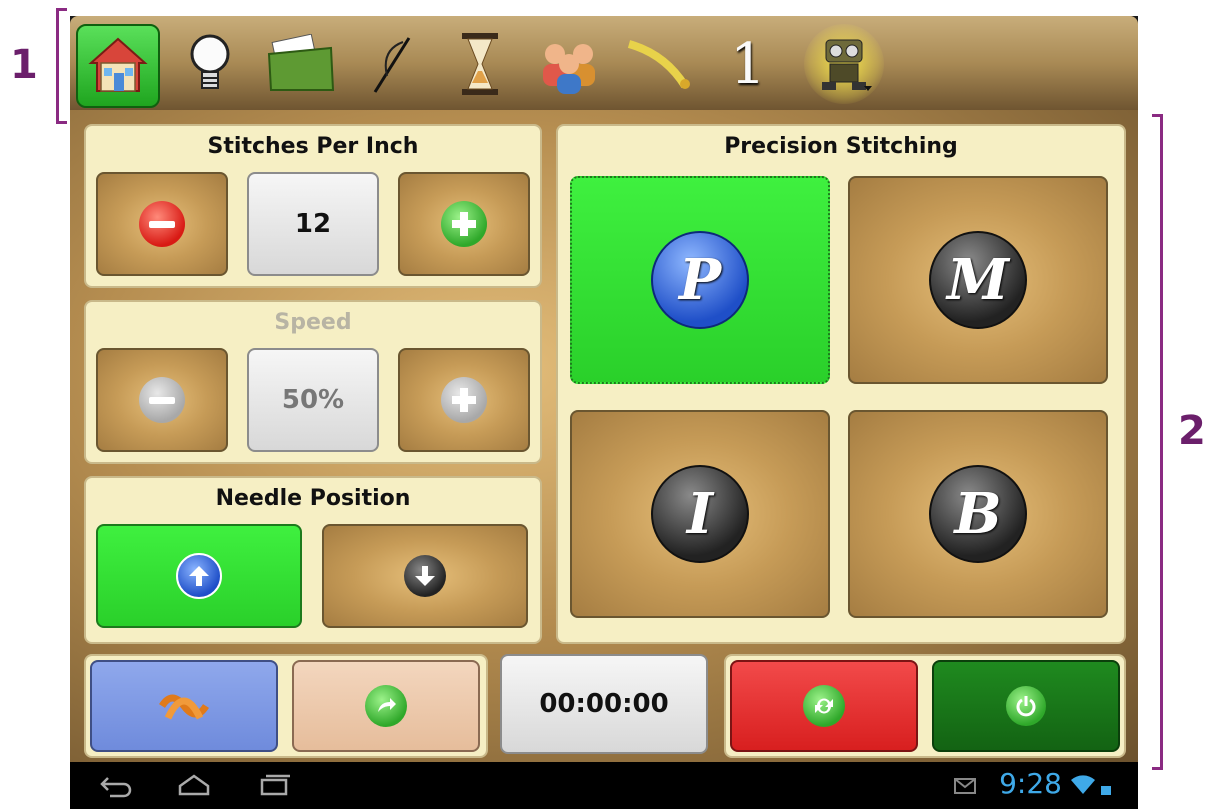  I want to click on knot-icon, so click(184, 707).